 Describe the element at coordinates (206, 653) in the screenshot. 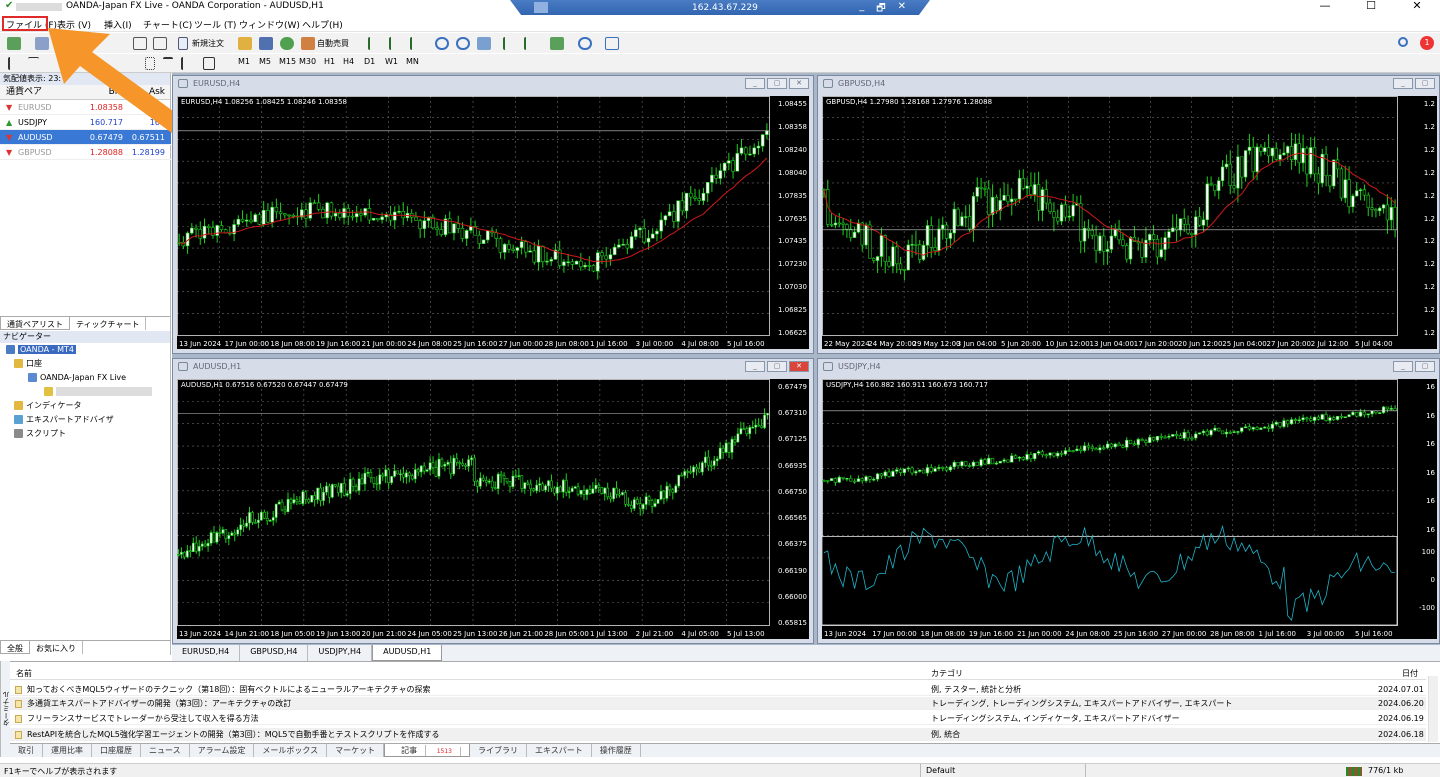

I see `chart-tab-eurusd: EURUSD,H4` at that location.